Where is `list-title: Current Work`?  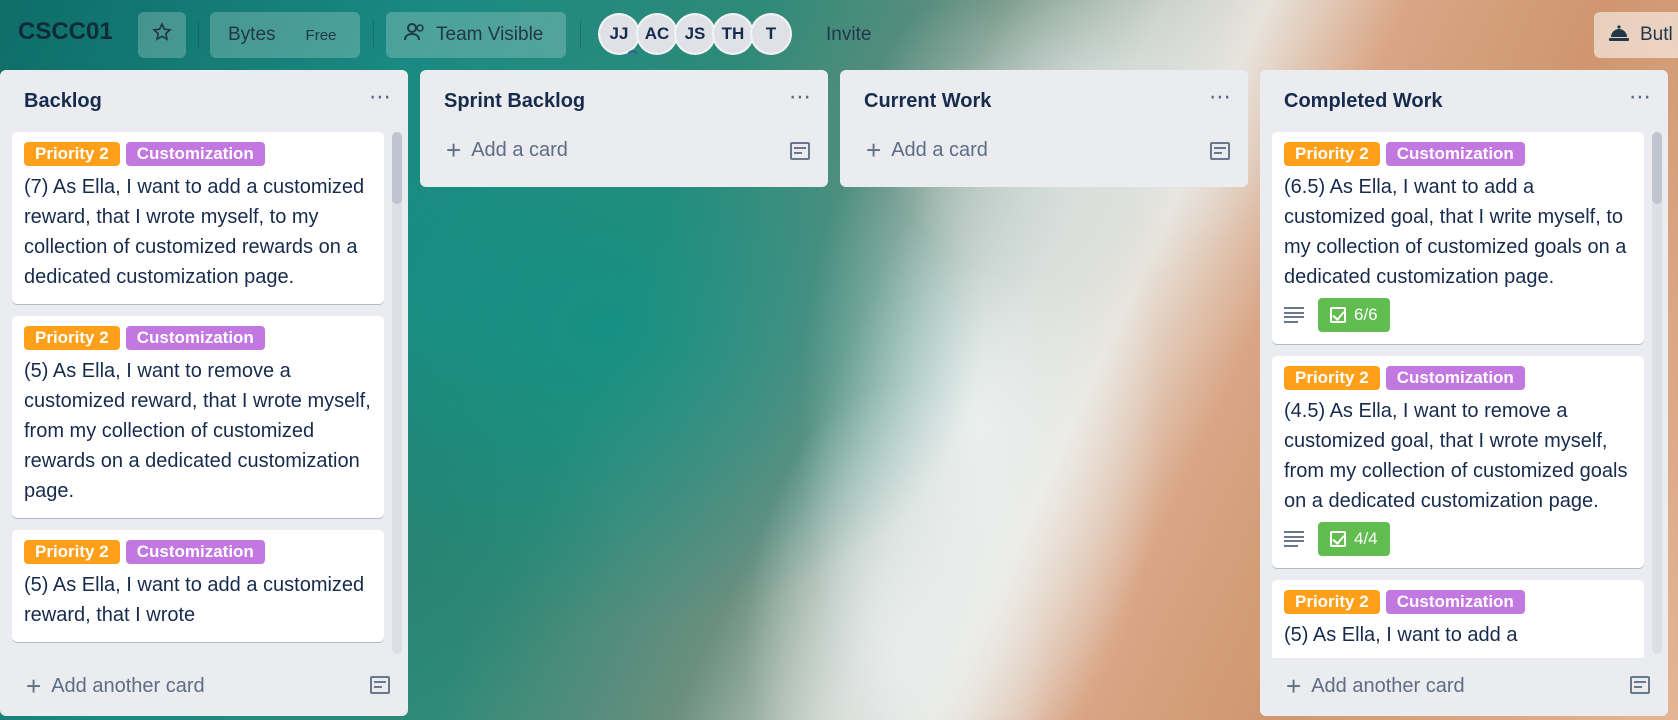
list-title: Current Work is located at coordinates (927, 101).